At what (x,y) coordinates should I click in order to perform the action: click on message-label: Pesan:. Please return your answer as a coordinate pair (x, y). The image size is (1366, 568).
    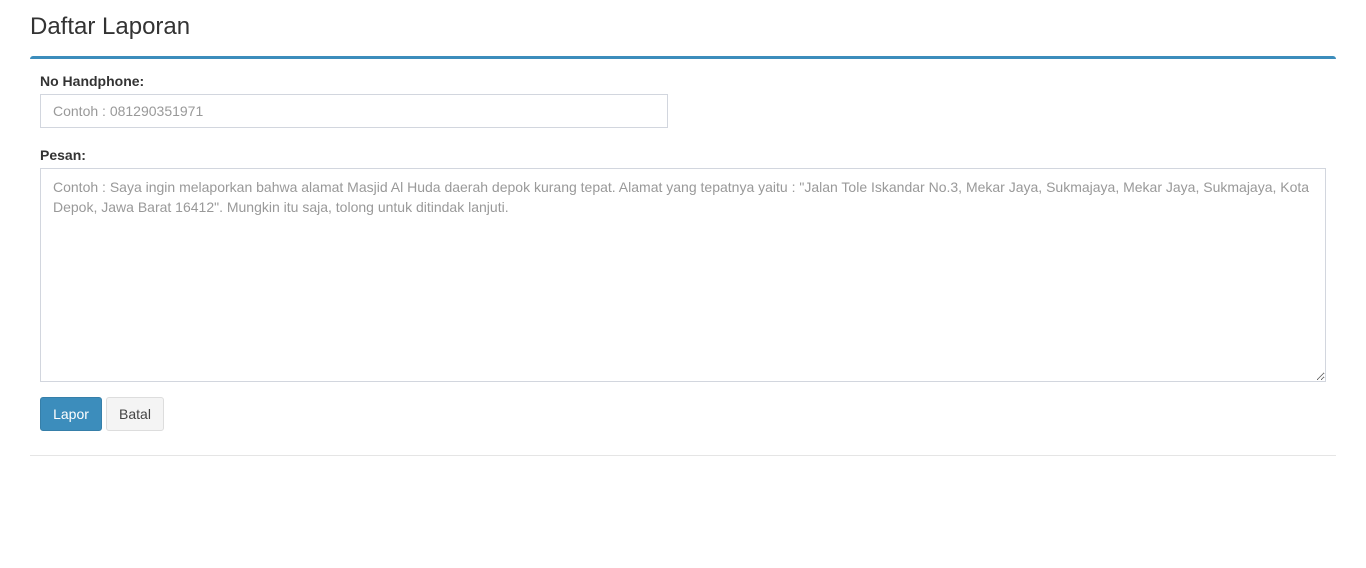
    Looking at the image, I should click on (63, 155).